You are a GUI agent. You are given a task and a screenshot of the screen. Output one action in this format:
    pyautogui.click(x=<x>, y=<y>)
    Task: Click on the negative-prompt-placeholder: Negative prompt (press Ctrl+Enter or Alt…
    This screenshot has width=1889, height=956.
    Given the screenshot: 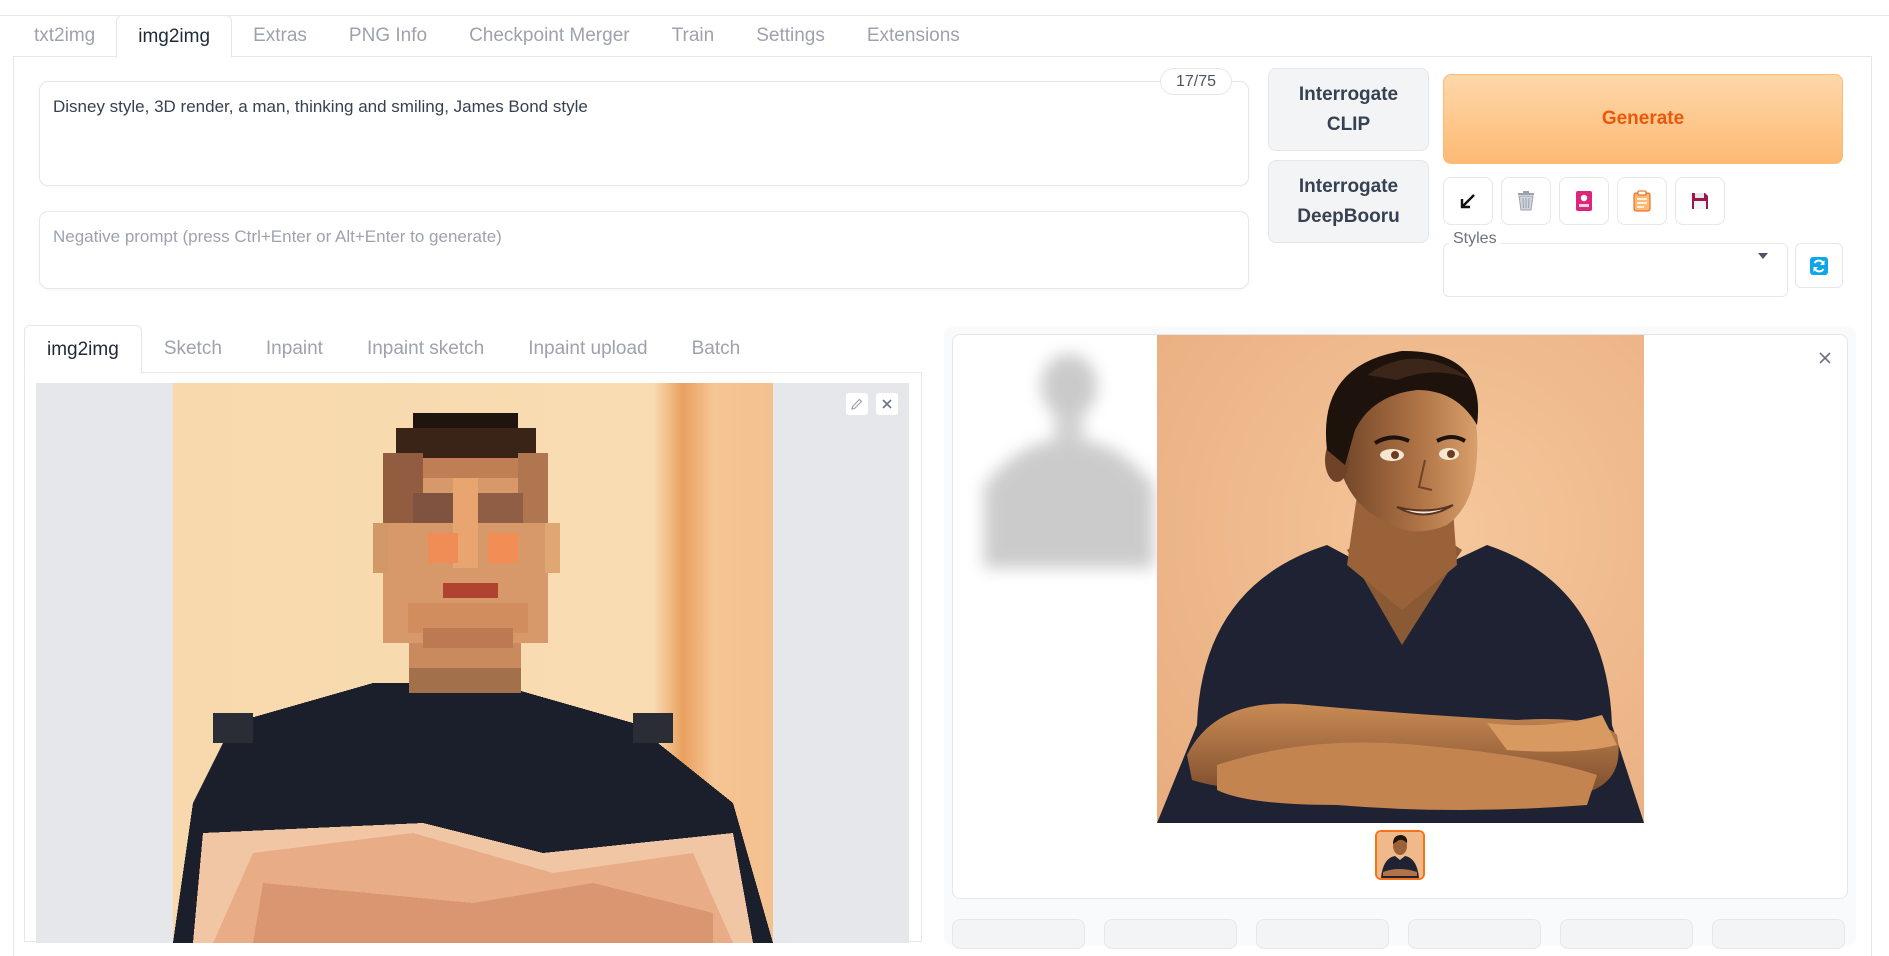 What is the action you would take?
    pyautogui.click(x=277, y=236)
    